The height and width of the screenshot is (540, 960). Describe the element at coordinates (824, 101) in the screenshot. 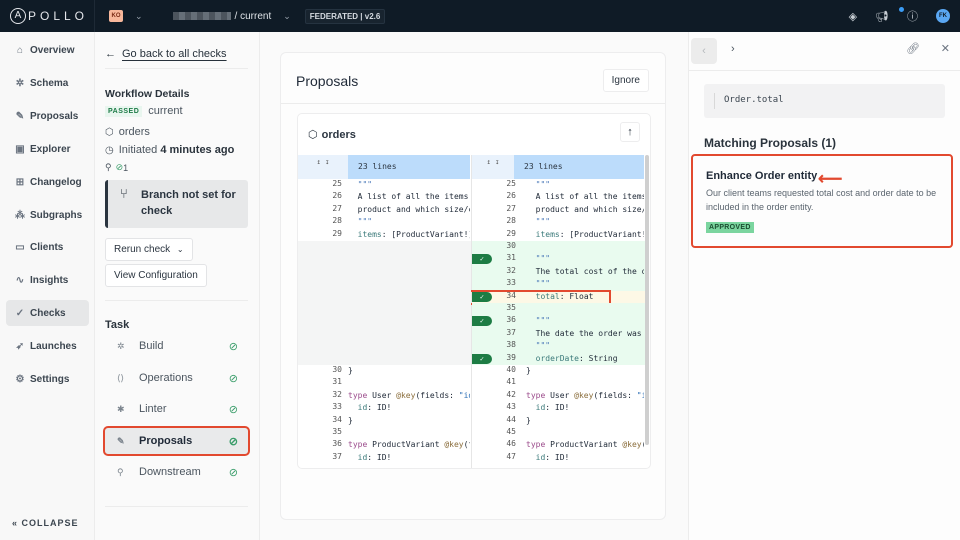

I see `schema-coordinate: Order.total` at that location.